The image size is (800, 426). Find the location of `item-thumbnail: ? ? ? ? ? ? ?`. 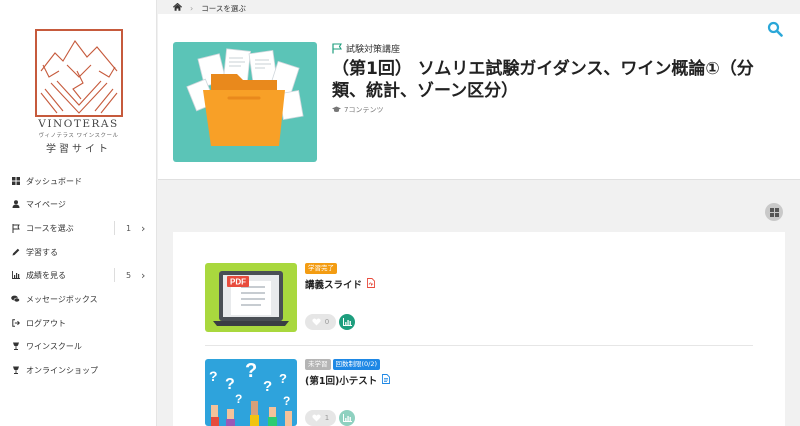

item-thumbnail: ? ? ? ? ? ? ? is located at coordinates (251, 392).